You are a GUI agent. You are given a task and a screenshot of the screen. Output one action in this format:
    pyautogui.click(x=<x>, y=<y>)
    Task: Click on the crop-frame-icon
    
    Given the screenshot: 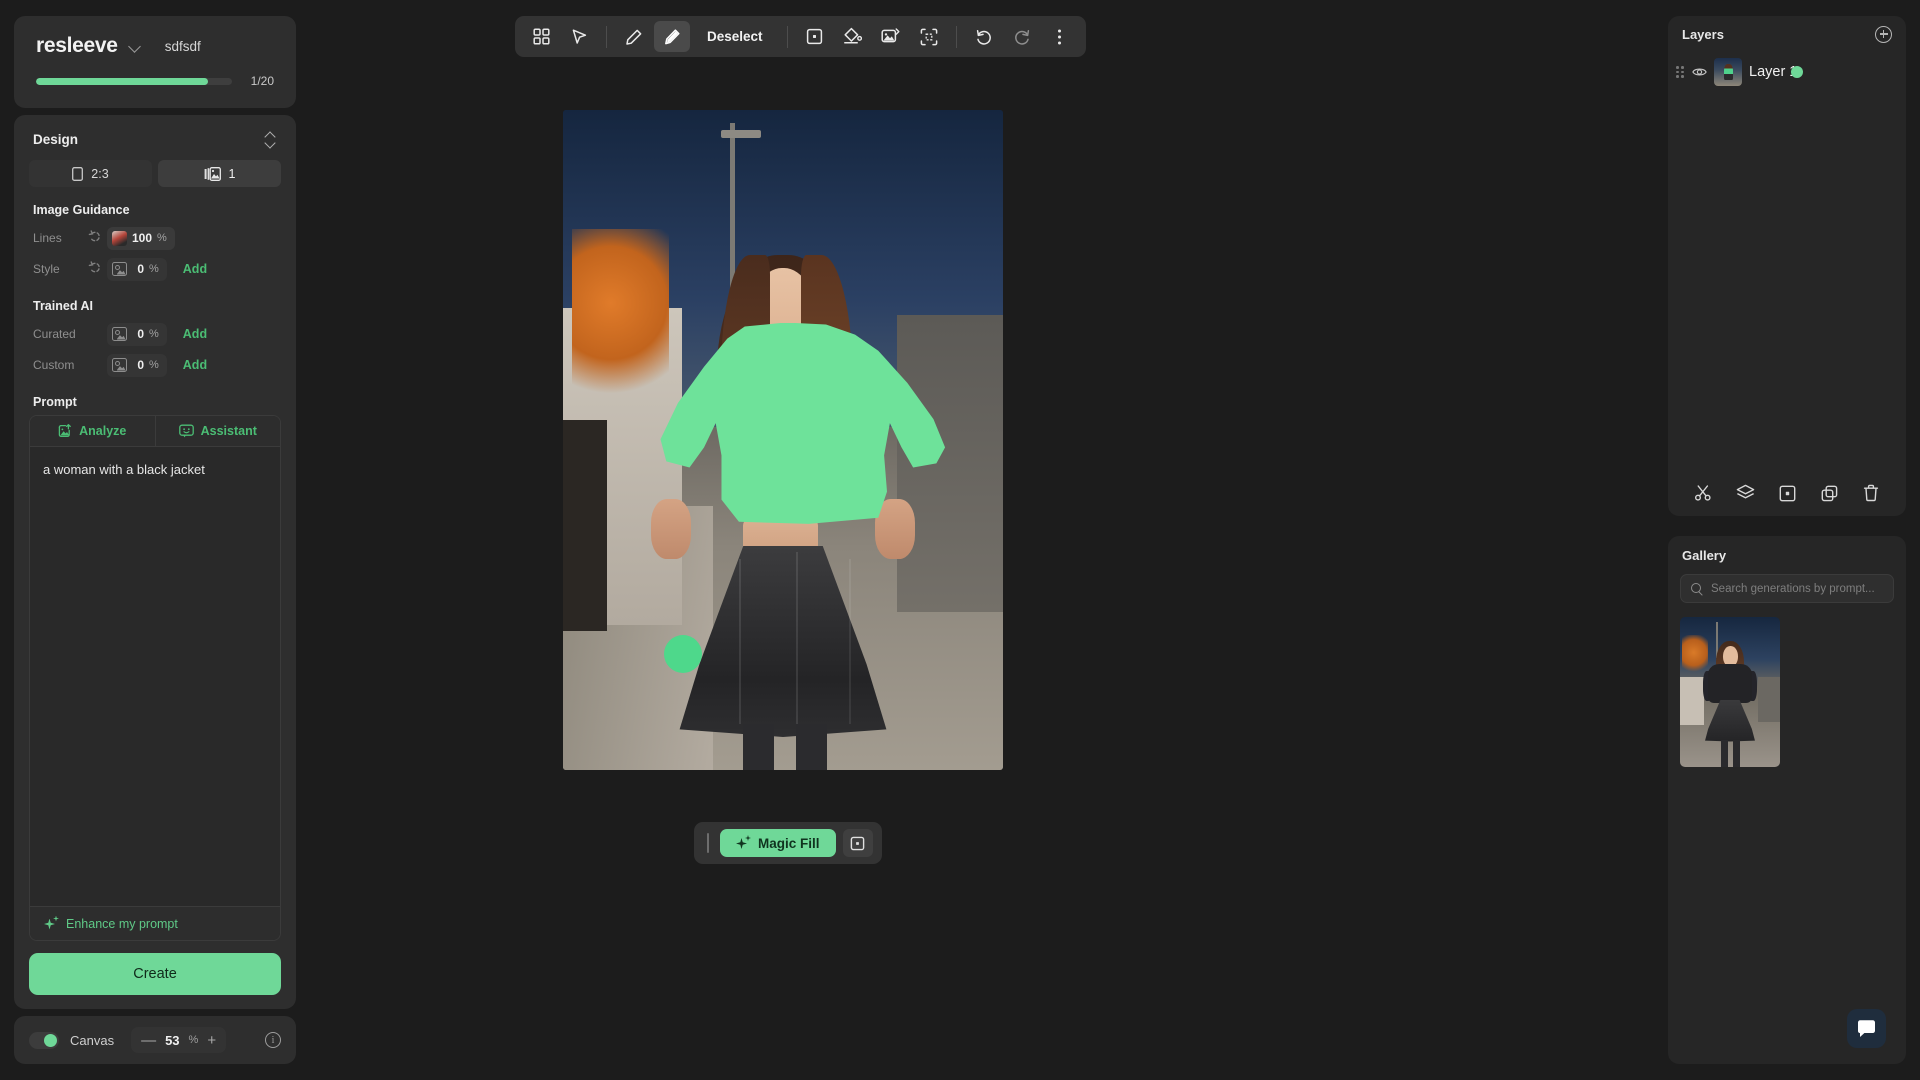 What is the action you would take?
    pyautogui.click(x=929, y=36)
    